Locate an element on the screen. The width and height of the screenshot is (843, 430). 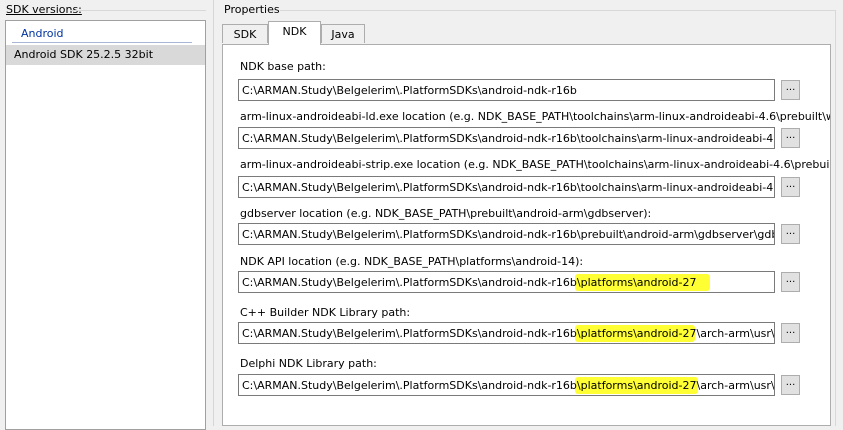
sdk-list-item-selected: Android SDK 25.2.5 32bit is located at coordinates (105, 55).